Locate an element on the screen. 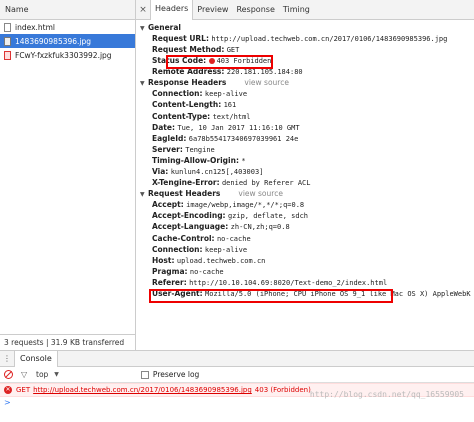 This screenshot has height=422, width=474. header-key: EagleId: is located at coordinates (169, 138).